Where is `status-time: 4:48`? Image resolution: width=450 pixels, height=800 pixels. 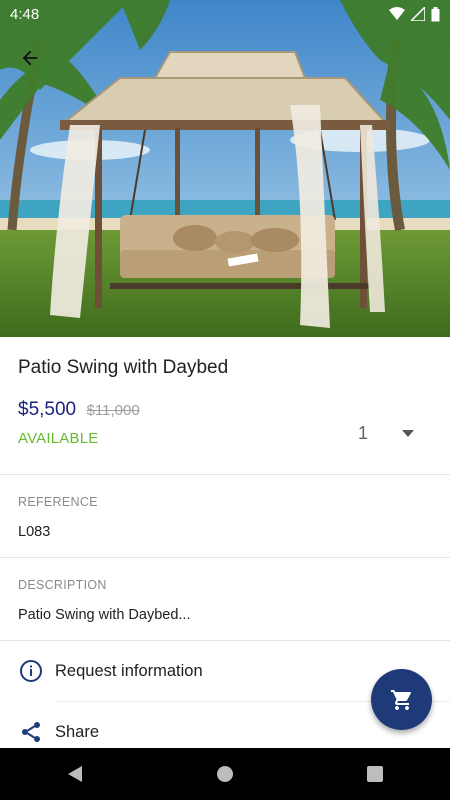
status-time: 4:48 is located at coordinates (25, 14).